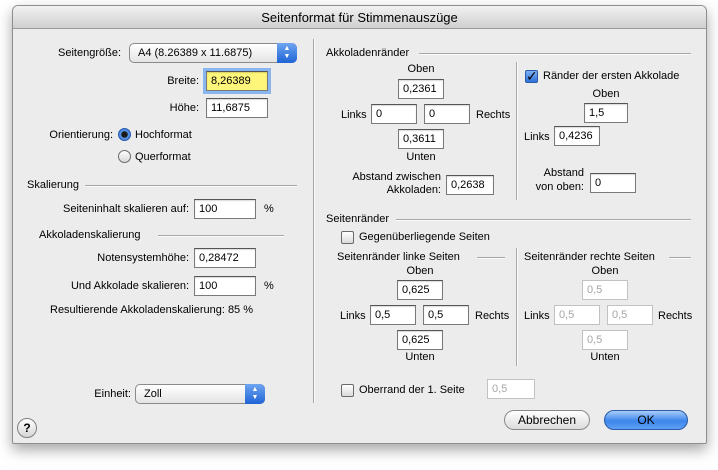 The image size is (718, 470). I want to click on system-scale-input: 100, so click(225, 286).